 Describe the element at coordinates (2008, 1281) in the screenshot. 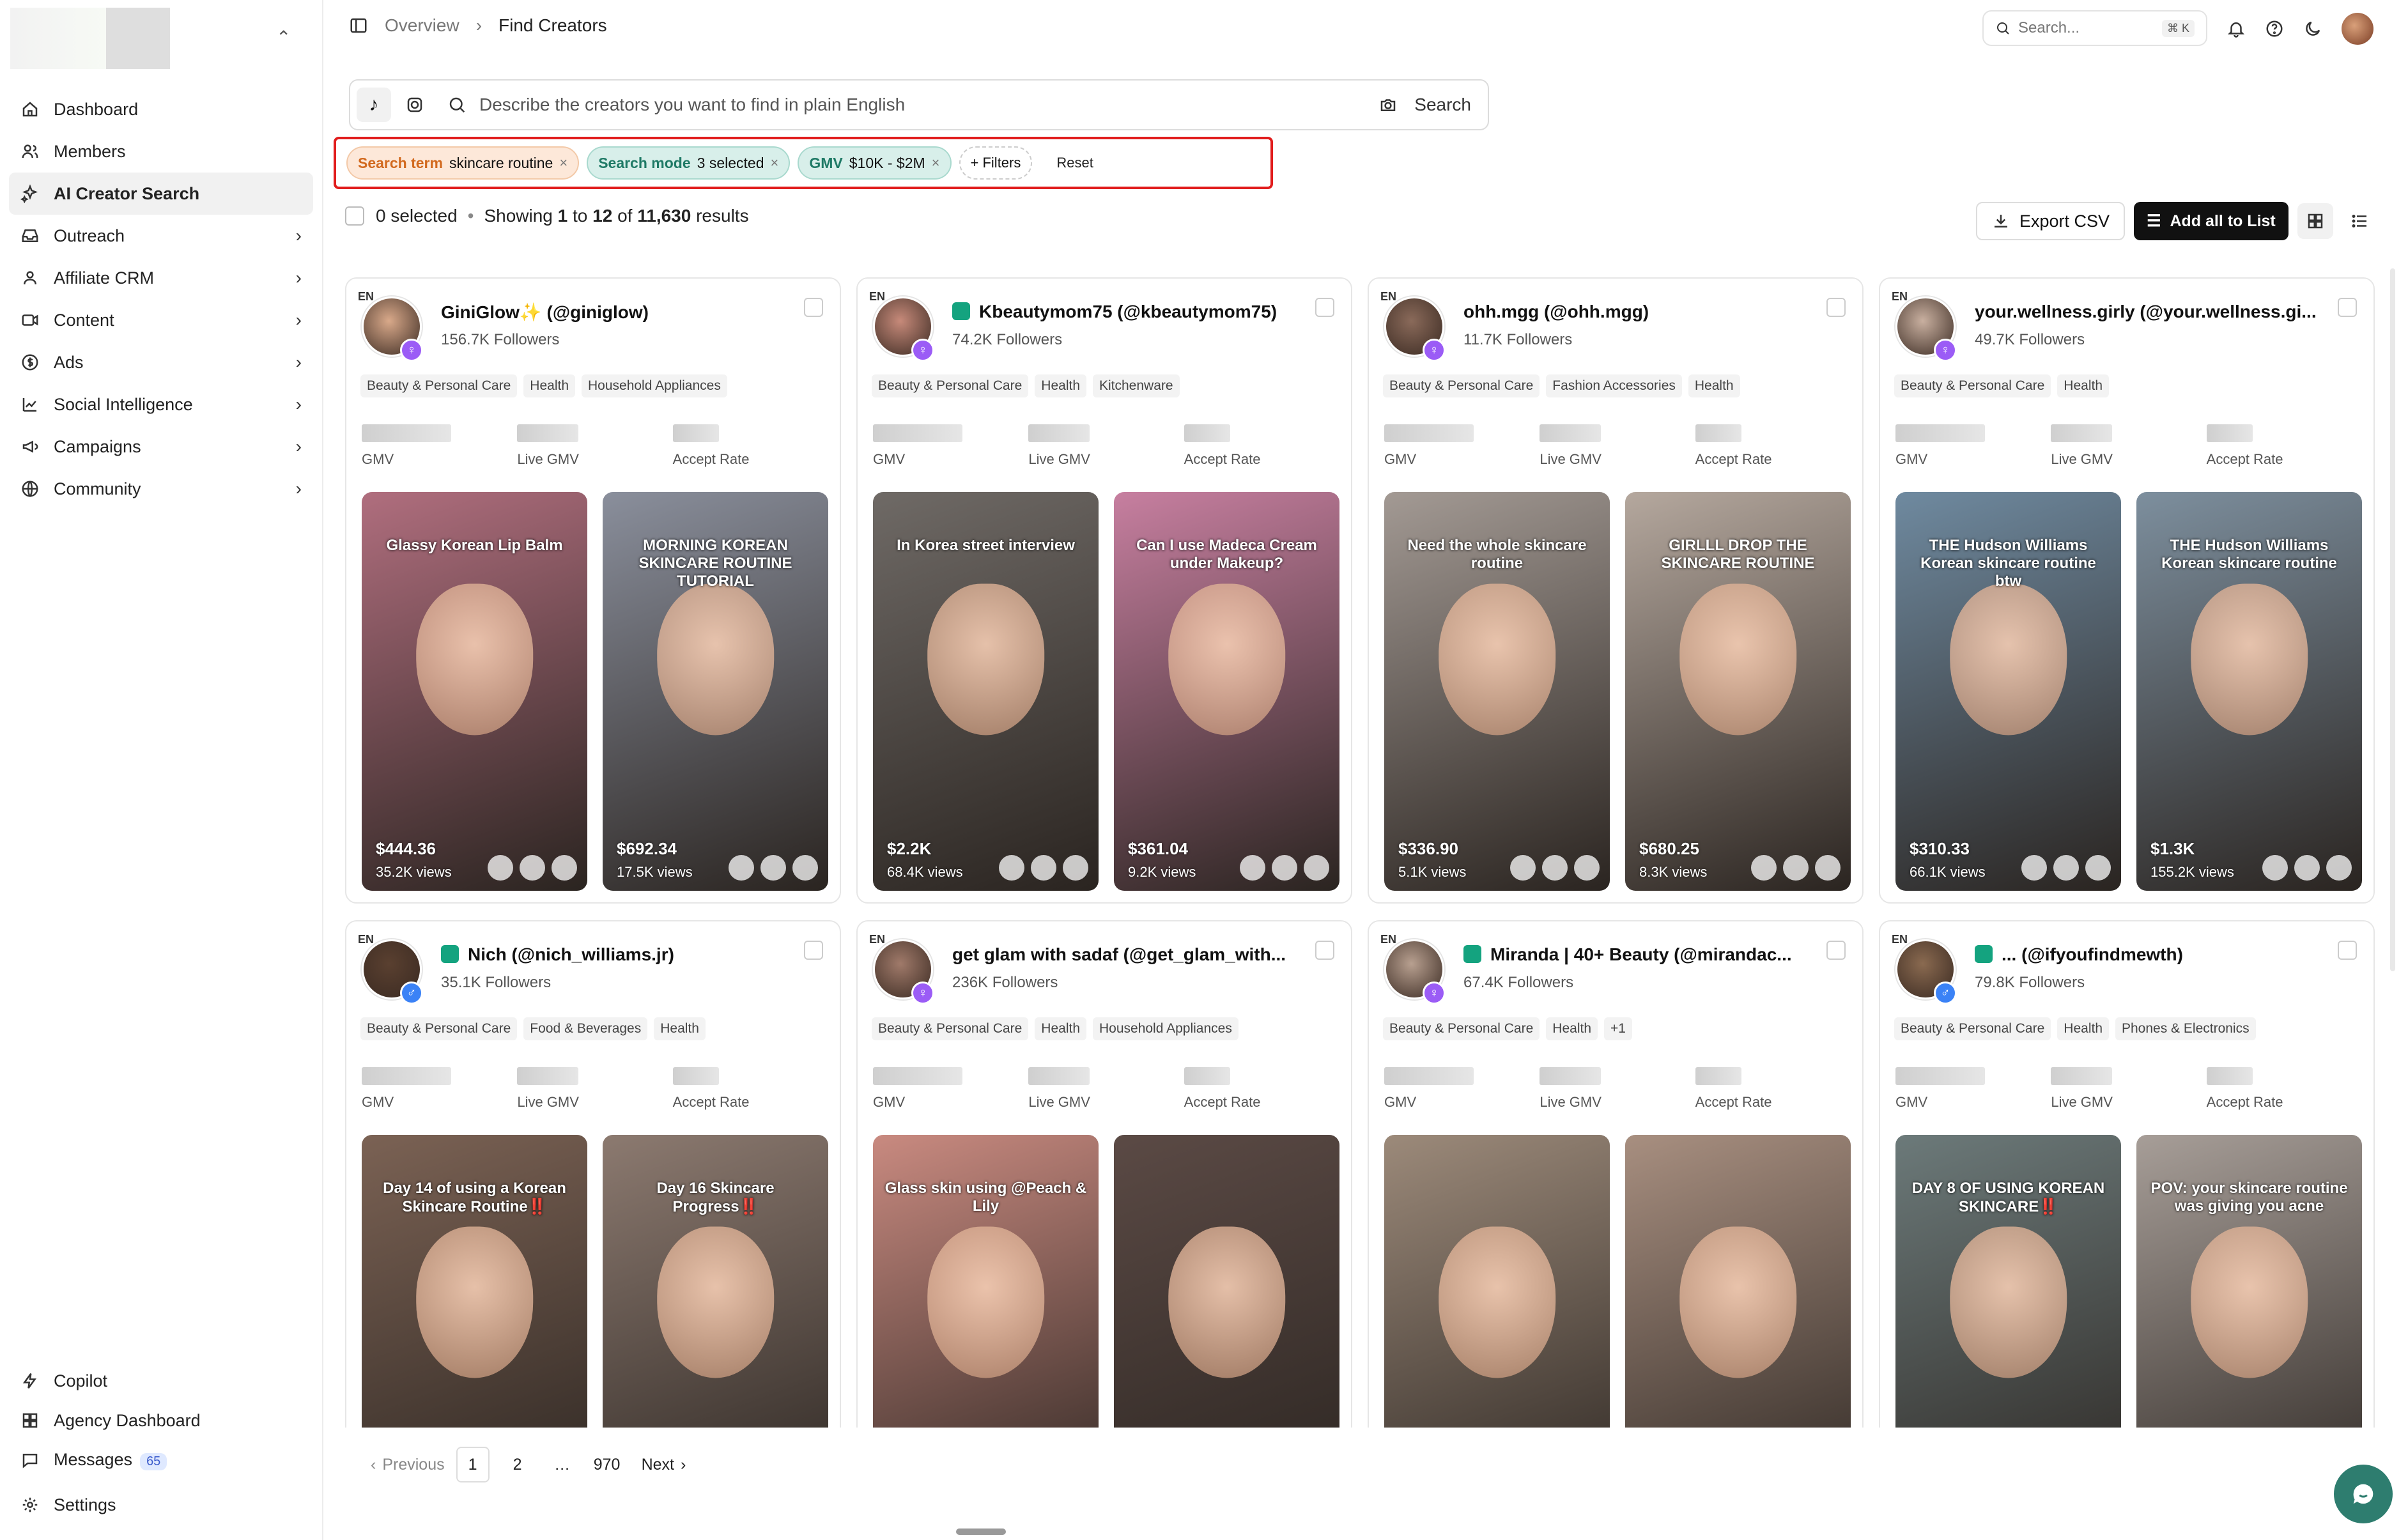

I see `video-thumbnail: DAY 8 OF USING KOREAN SKINCARE‼️` at that location.